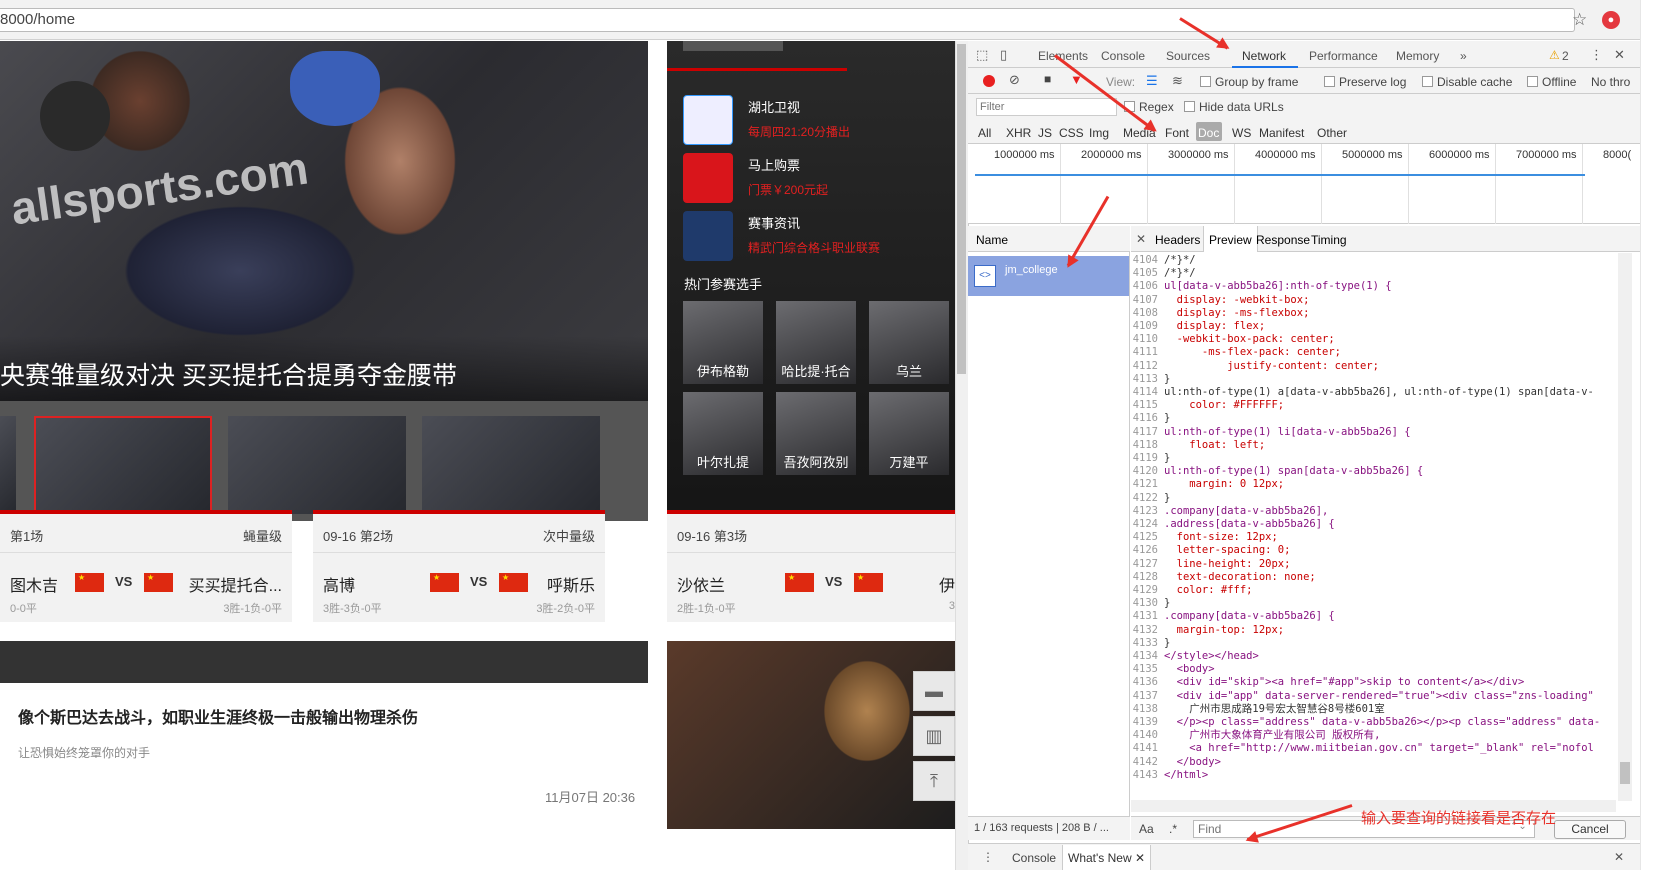 This screenshot has width=1673, height=870. Describe the element at coordinates (1611, 20) in the screenshot. I see `extension-icon: ●` at that location.